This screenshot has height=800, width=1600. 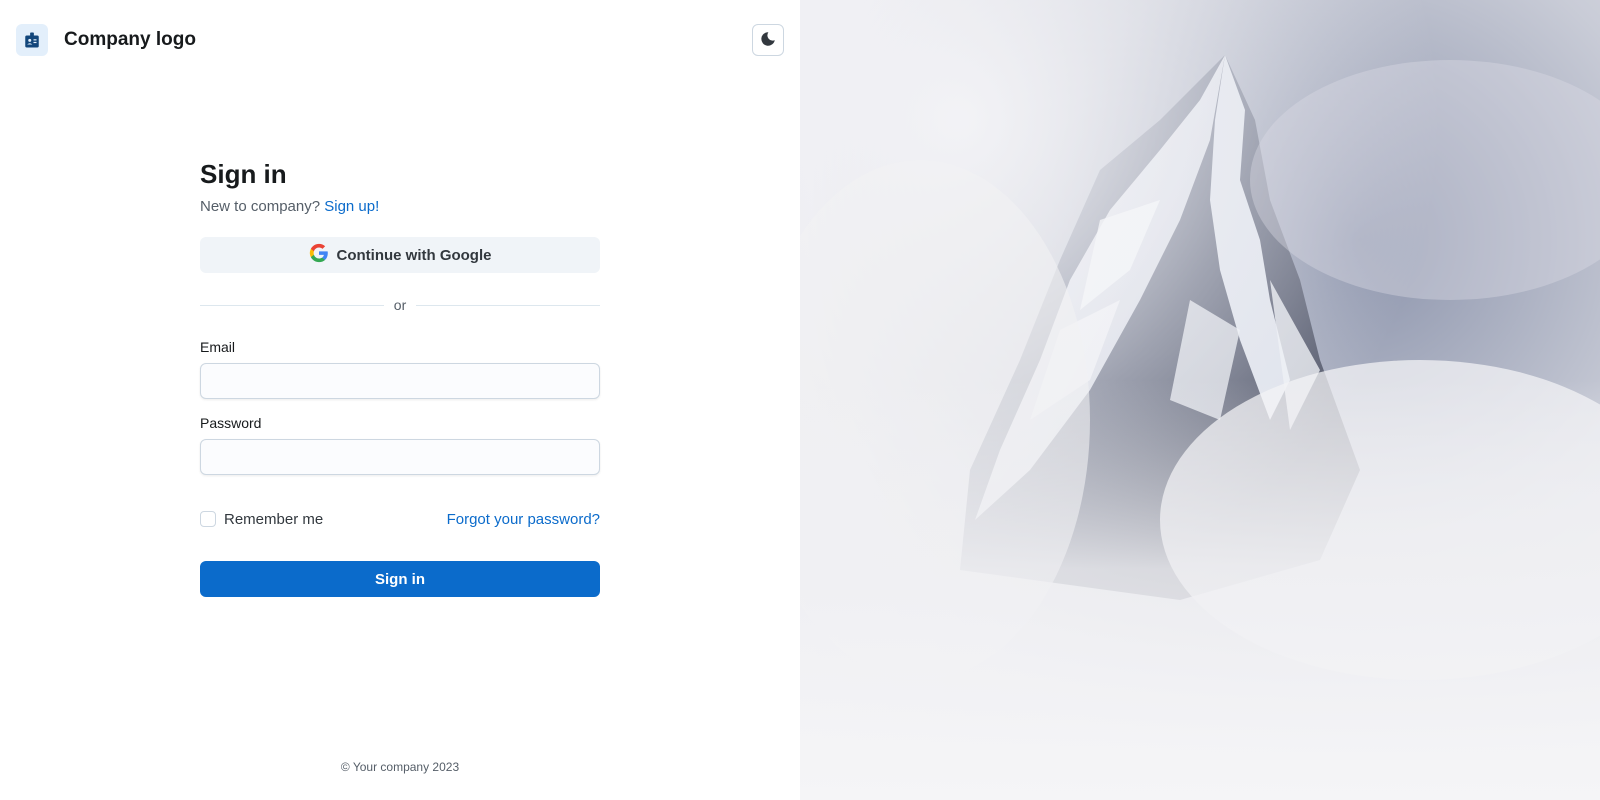 I want to click on signup-prompt-text: New to company?, so click(x=260, y=206).